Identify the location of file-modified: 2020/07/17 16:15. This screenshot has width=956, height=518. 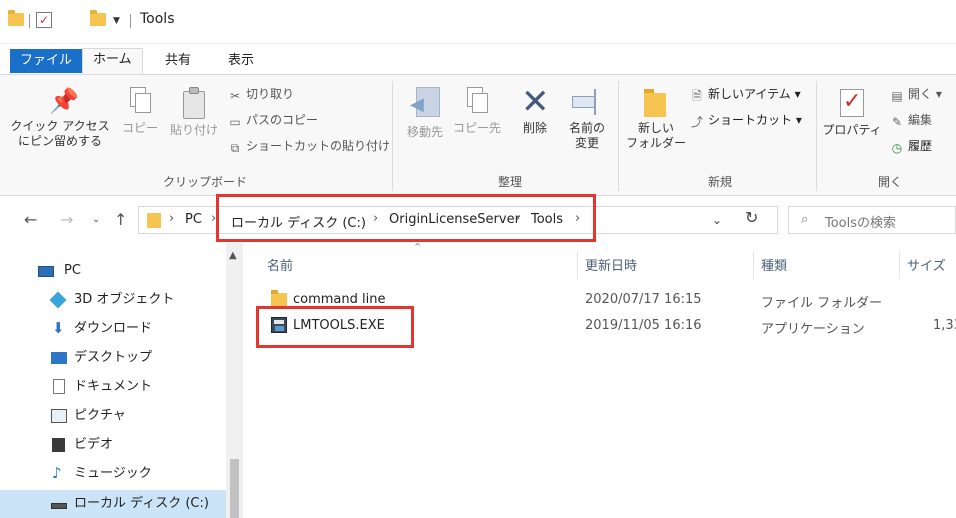
(643, 299).